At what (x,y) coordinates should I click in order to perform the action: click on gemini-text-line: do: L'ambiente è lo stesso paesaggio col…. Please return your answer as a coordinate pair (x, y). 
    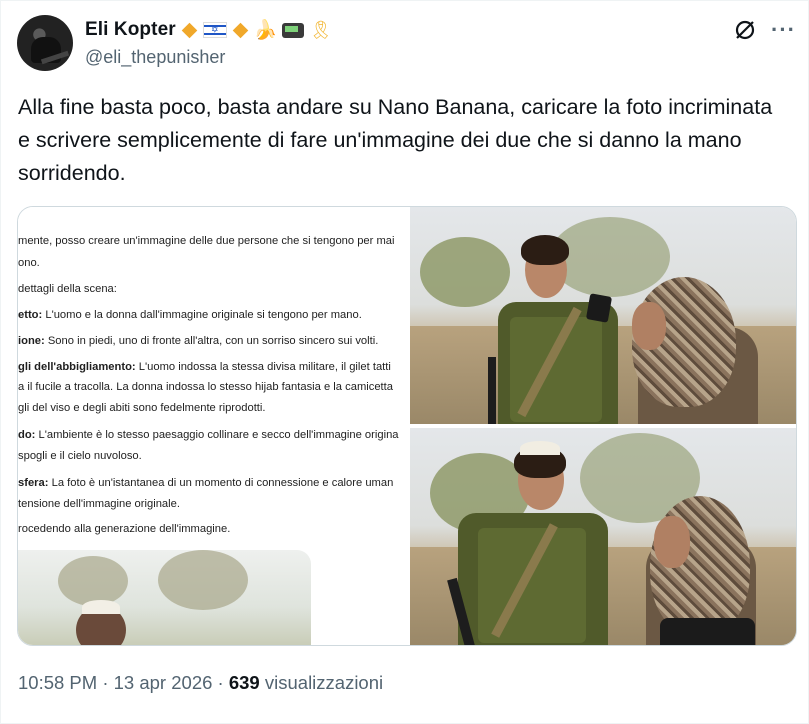
    Looking at the image, I should click on (208, 435).